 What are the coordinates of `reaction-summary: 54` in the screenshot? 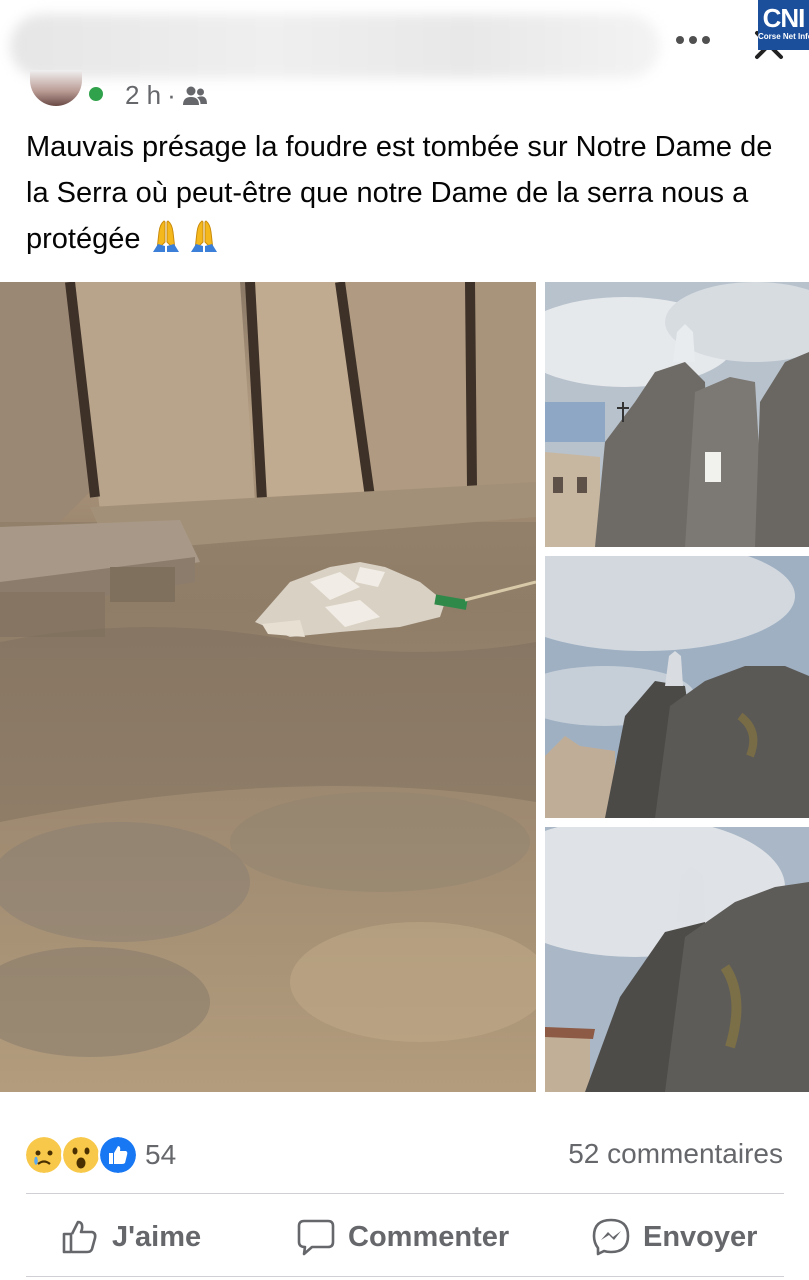 It's located at (100, 1155).